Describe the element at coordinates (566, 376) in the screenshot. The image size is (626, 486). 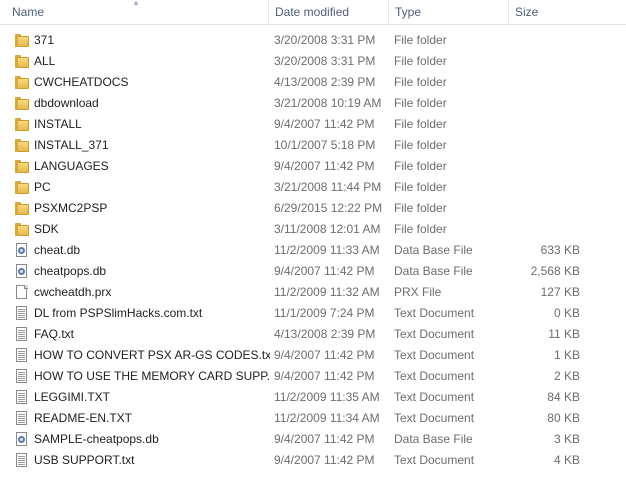
I see `file-size: 2 KB` at that location.